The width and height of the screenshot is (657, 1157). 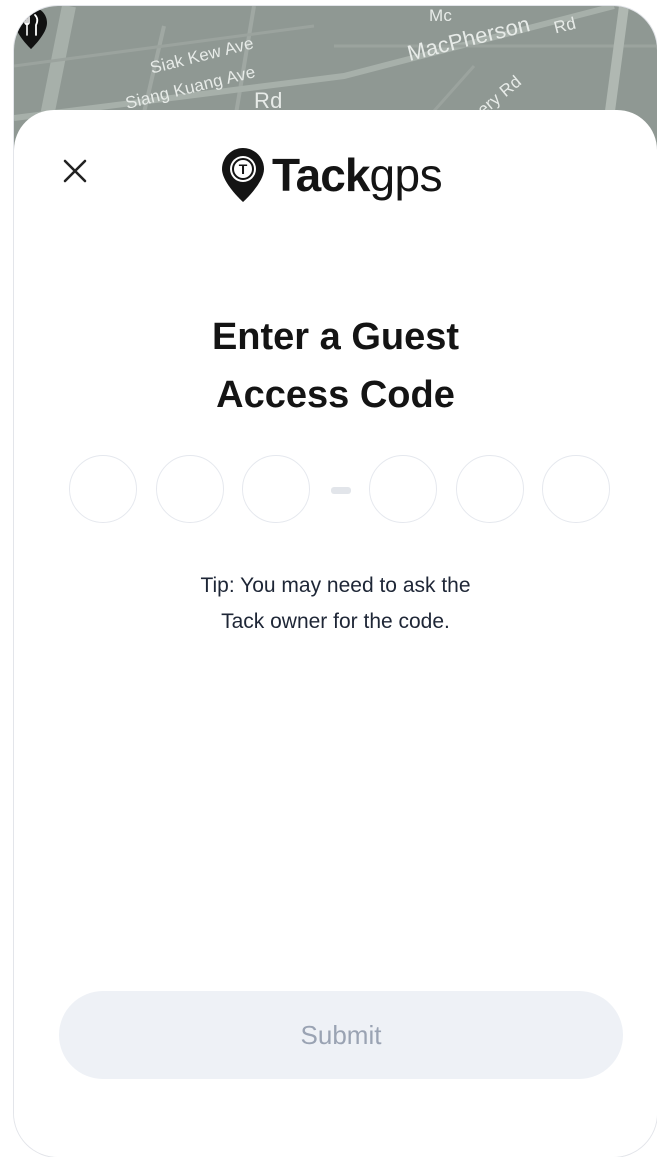 I want to click on svg-text: T, so click(x=243, y=169).